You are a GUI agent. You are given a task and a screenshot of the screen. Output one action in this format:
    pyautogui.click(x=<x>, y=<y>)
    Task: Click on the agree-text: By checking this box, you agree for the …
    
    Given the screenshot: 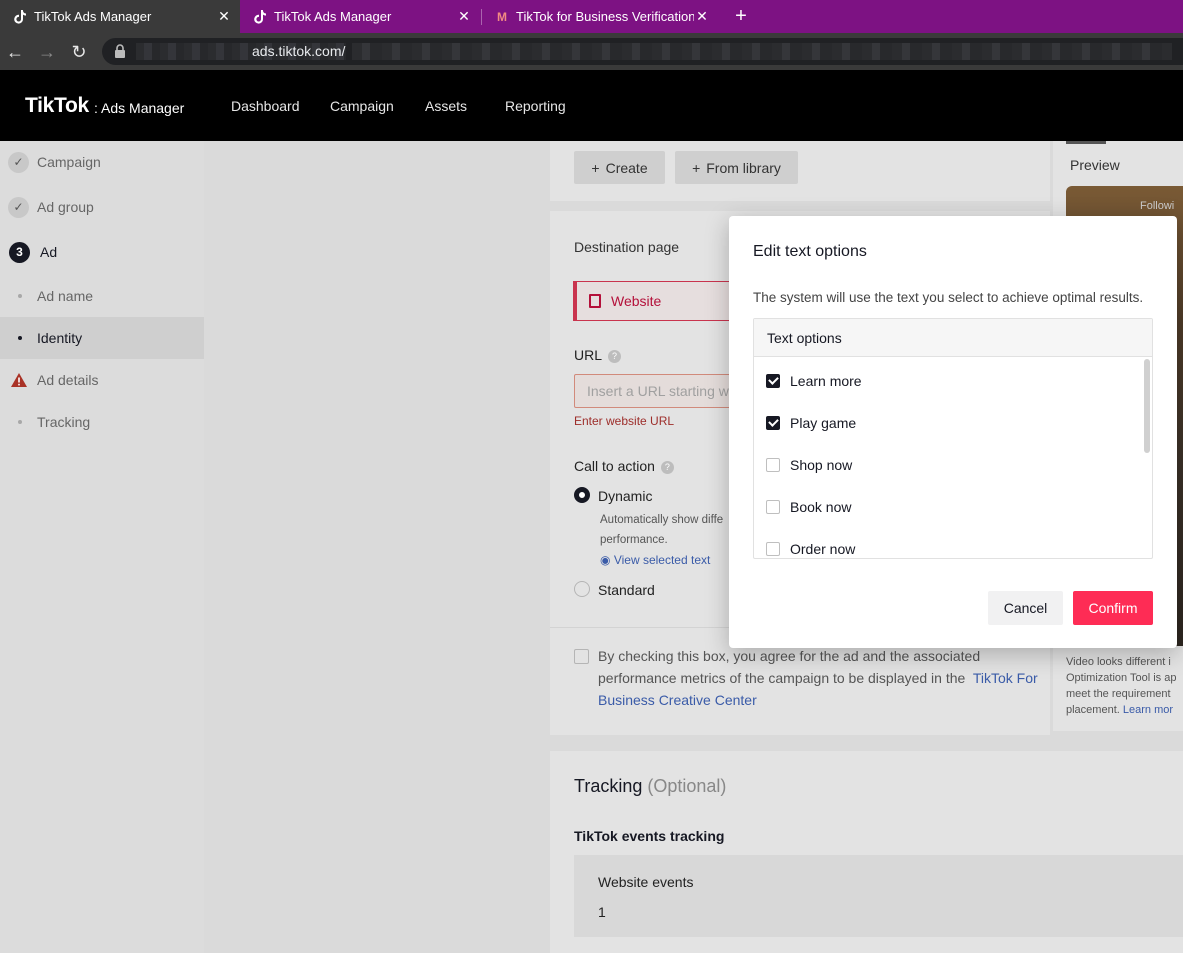 What is the action you would take?
    pyautogui.click(x=818, y=678)
    